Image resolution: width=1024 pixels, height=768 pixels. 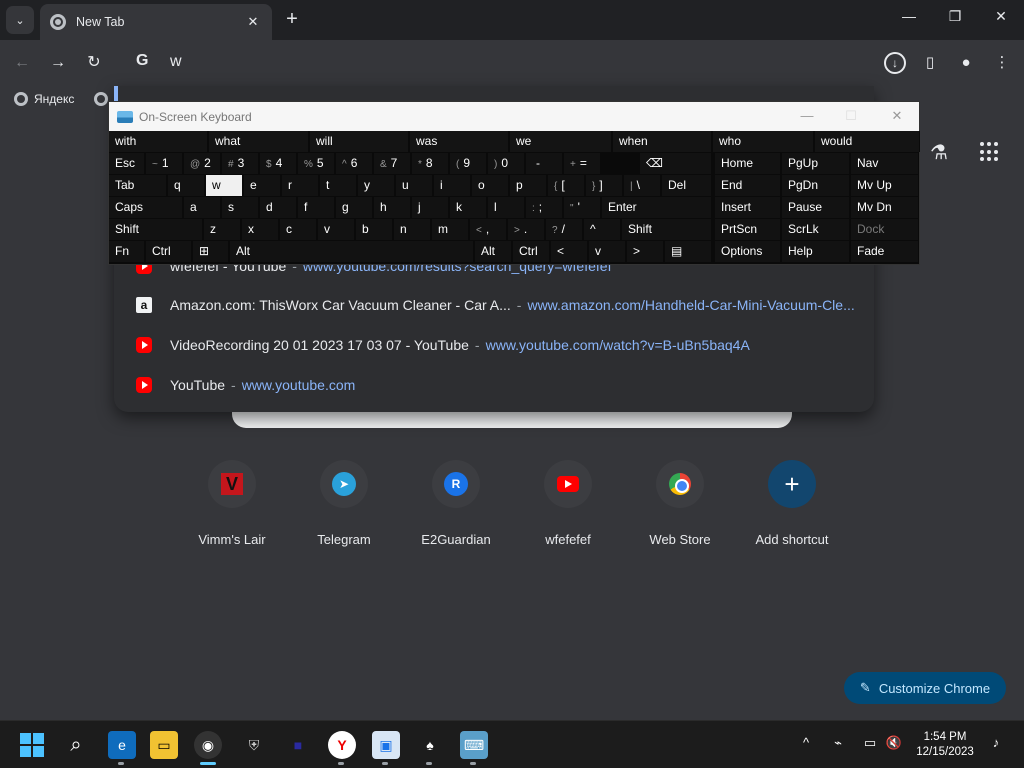 I want to click on osk-key: @2, so click(x=202, y=163).